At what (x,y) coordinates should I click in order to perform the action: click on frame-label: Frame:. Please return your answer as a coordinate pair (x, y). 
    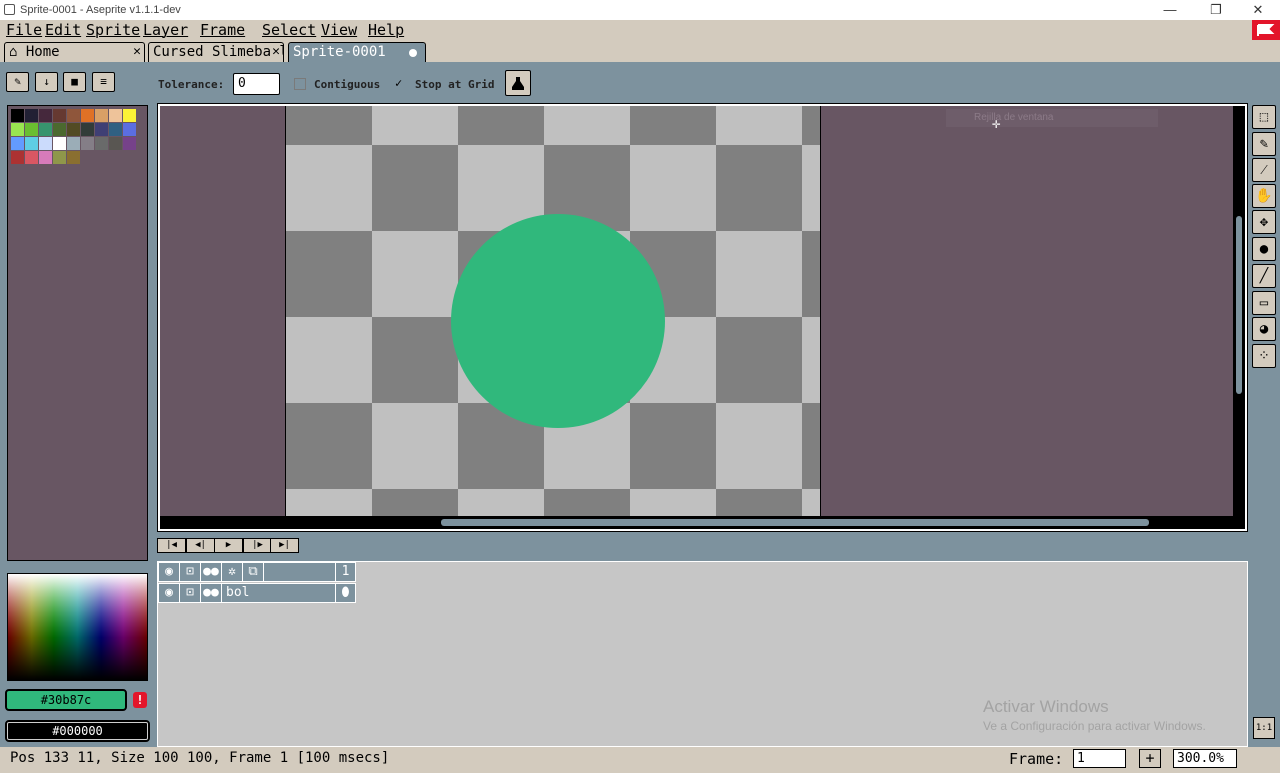
    Looking at the image, I should click on (1036, 759).